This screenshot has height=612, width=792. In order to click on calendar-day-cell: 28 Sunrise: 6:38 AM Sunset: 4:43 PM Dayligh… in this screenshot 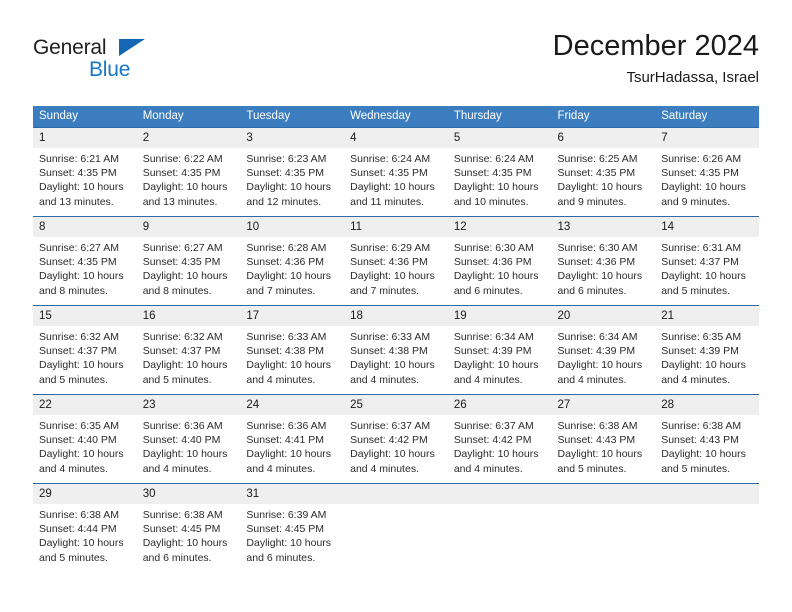, I will do `click(707, 438)`.